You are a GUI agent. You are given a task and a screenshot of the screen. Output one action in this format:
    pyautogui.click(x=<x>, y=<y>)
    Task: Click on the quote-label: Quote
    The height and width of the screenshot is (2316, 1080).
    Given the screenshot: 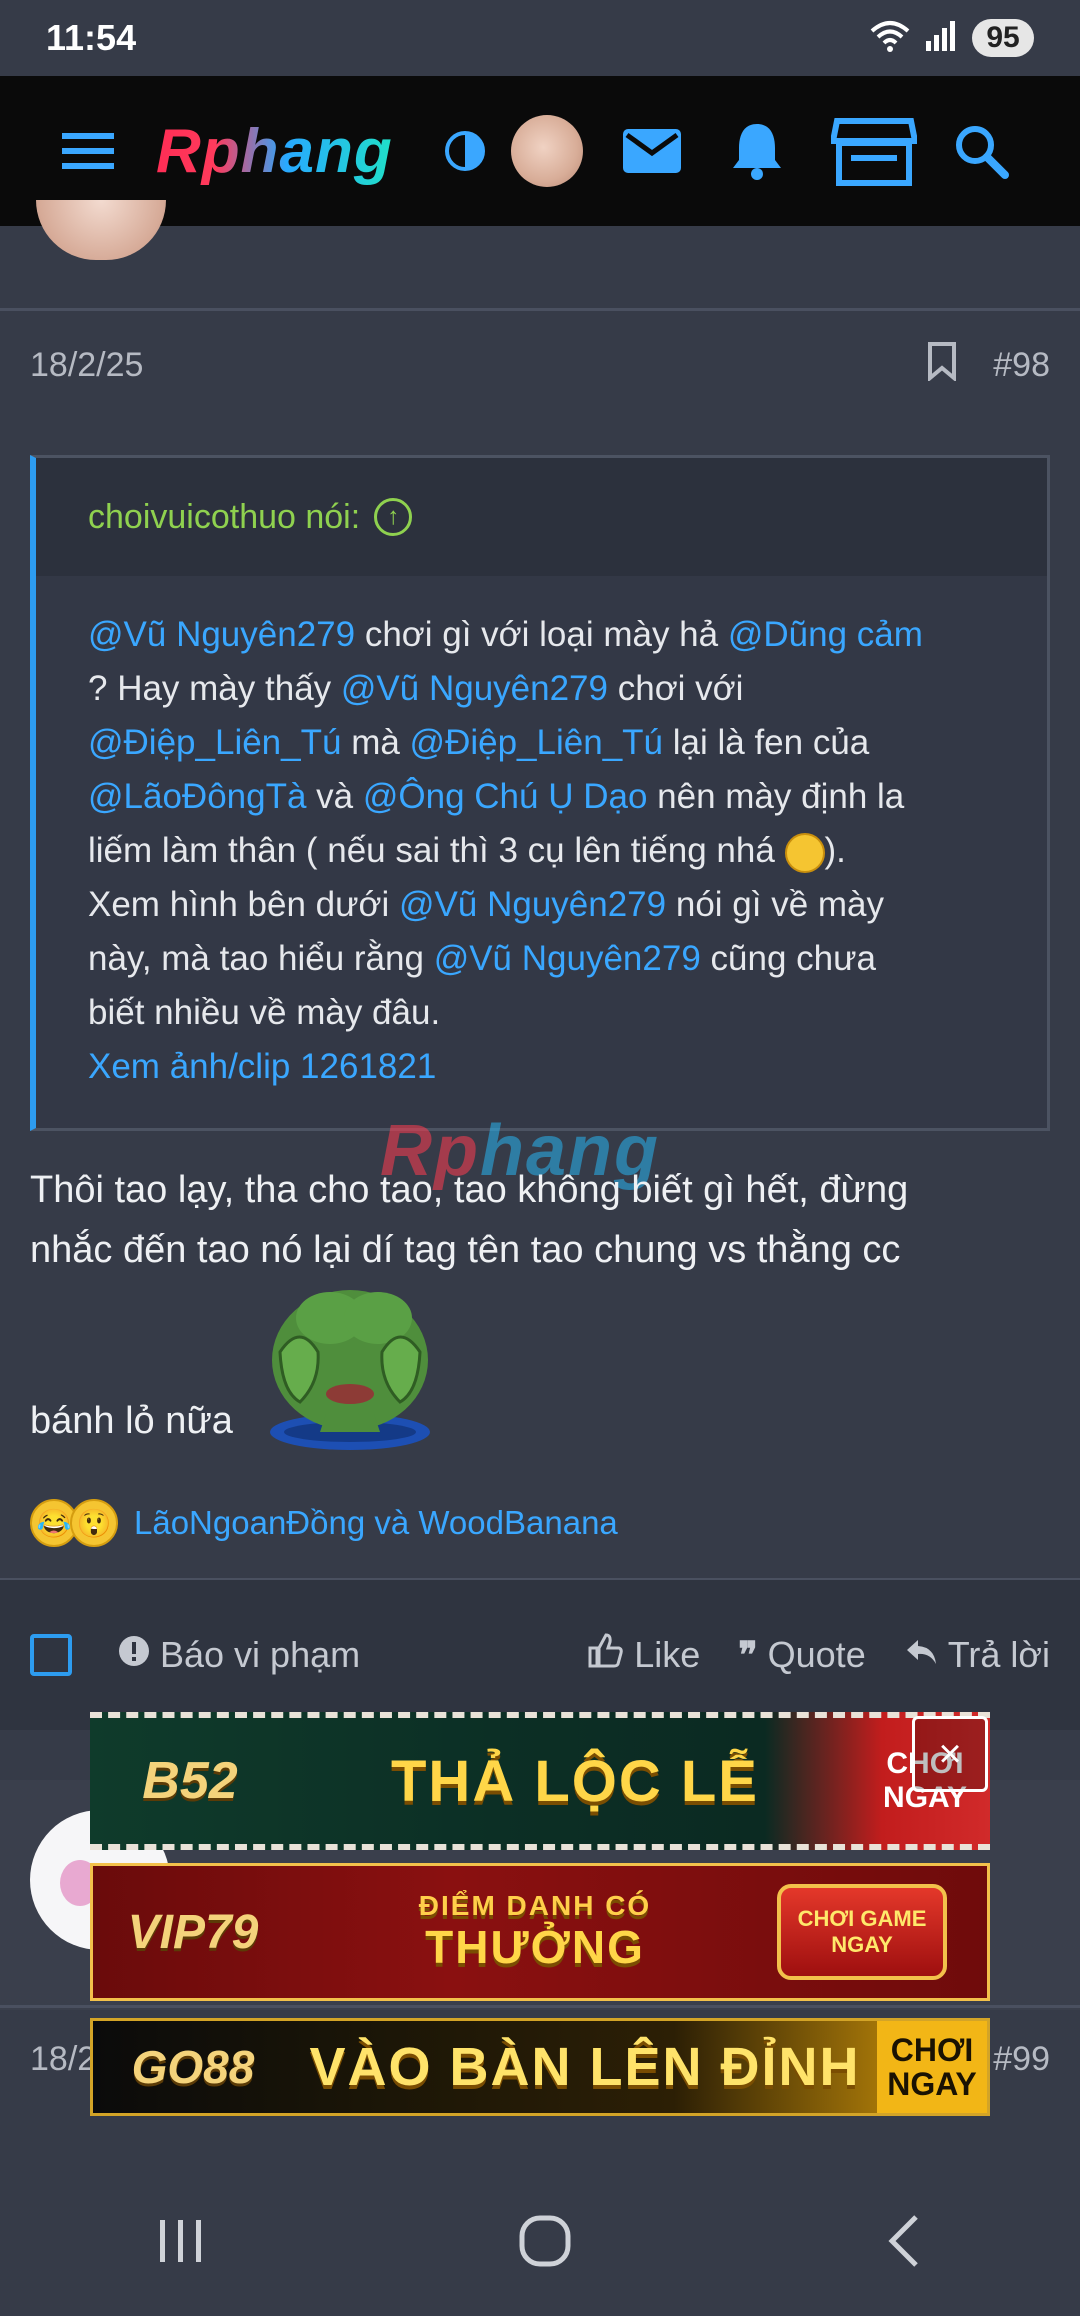 What is the action you would take?
    pyautogui.click(x=816, y=1654)
    